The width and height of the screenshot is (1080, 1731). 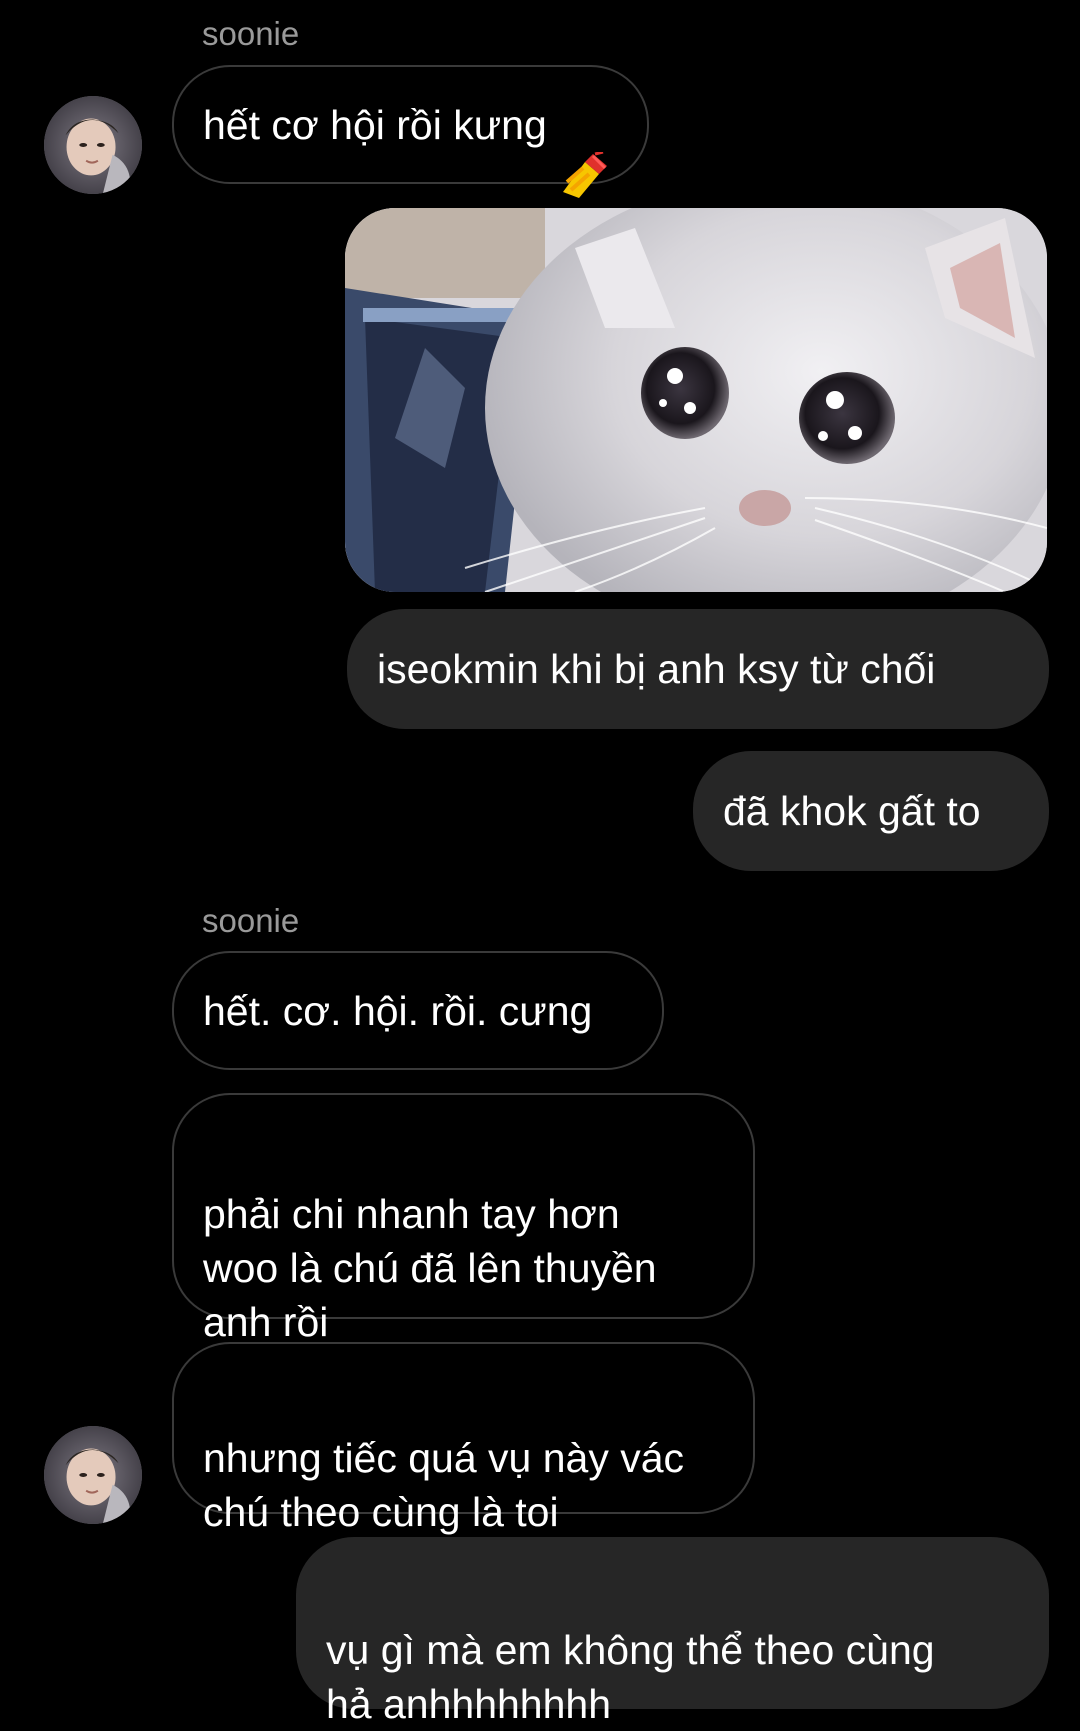 I want to click on message-bubble-incoming: hết. cơ. hội. rồi. cưng, so click(x=418, y=1010).